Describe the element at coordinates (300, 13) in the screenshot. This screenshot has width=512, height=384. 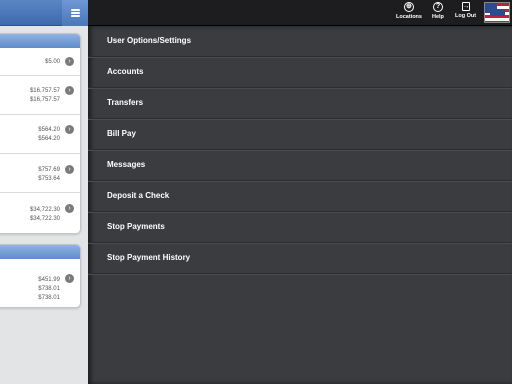
I see `top-bar: ⊕ Locations ? Help → Log Out` at that location.